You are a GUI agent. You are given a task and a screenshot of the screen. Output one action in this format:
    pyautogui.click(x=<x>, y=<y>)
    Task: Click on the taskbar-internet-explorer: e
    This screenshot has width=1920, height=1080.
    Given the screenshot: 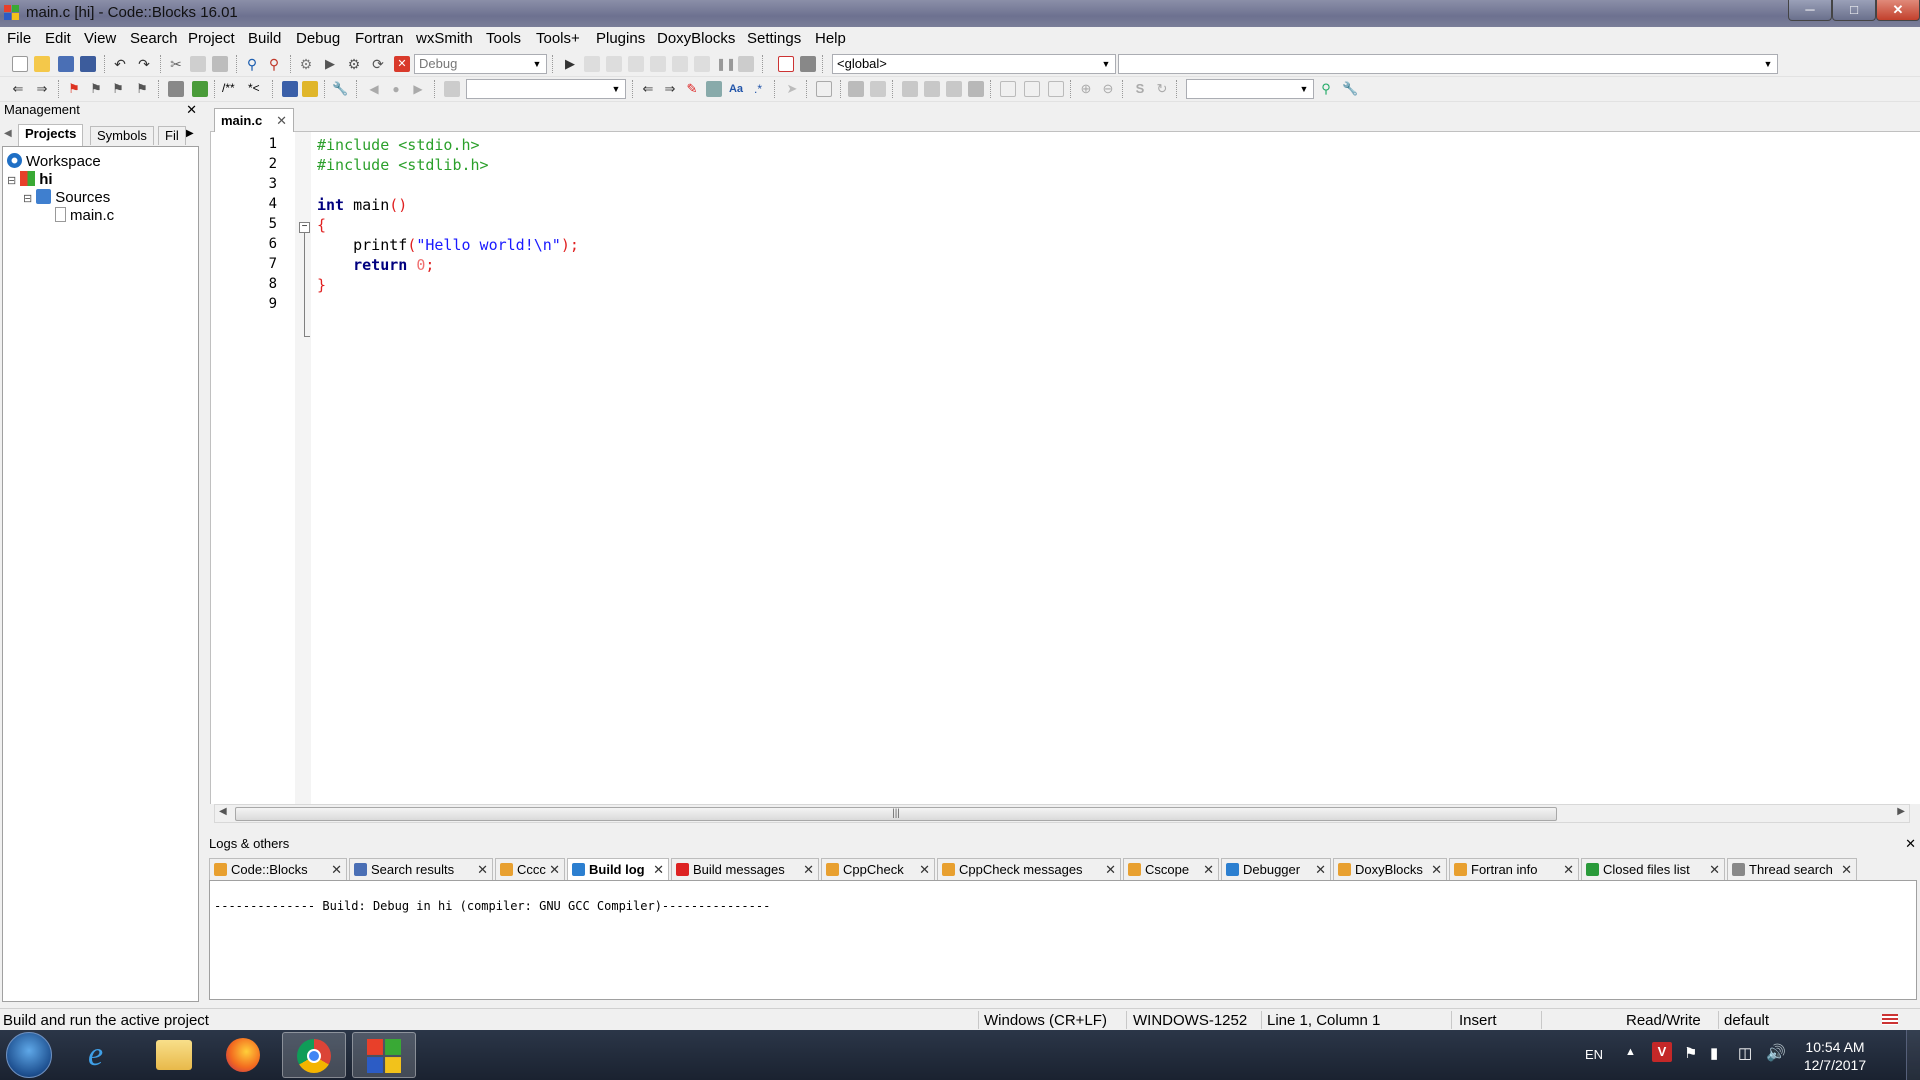 What is the action you would take?
    pyautogui.click(x=104, y=1055)
    